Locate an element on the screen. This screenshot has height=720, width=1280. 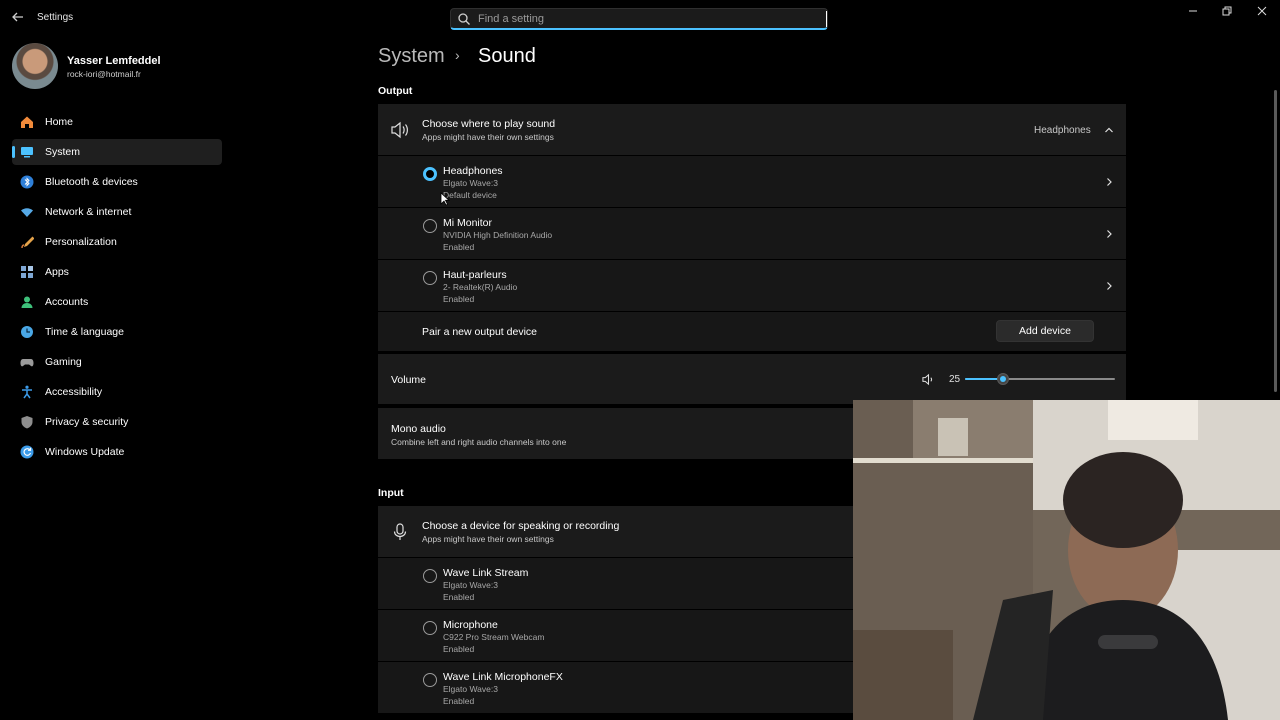
user-email: rock-iori@hotmail.fr is located at coordinates (104, 74).